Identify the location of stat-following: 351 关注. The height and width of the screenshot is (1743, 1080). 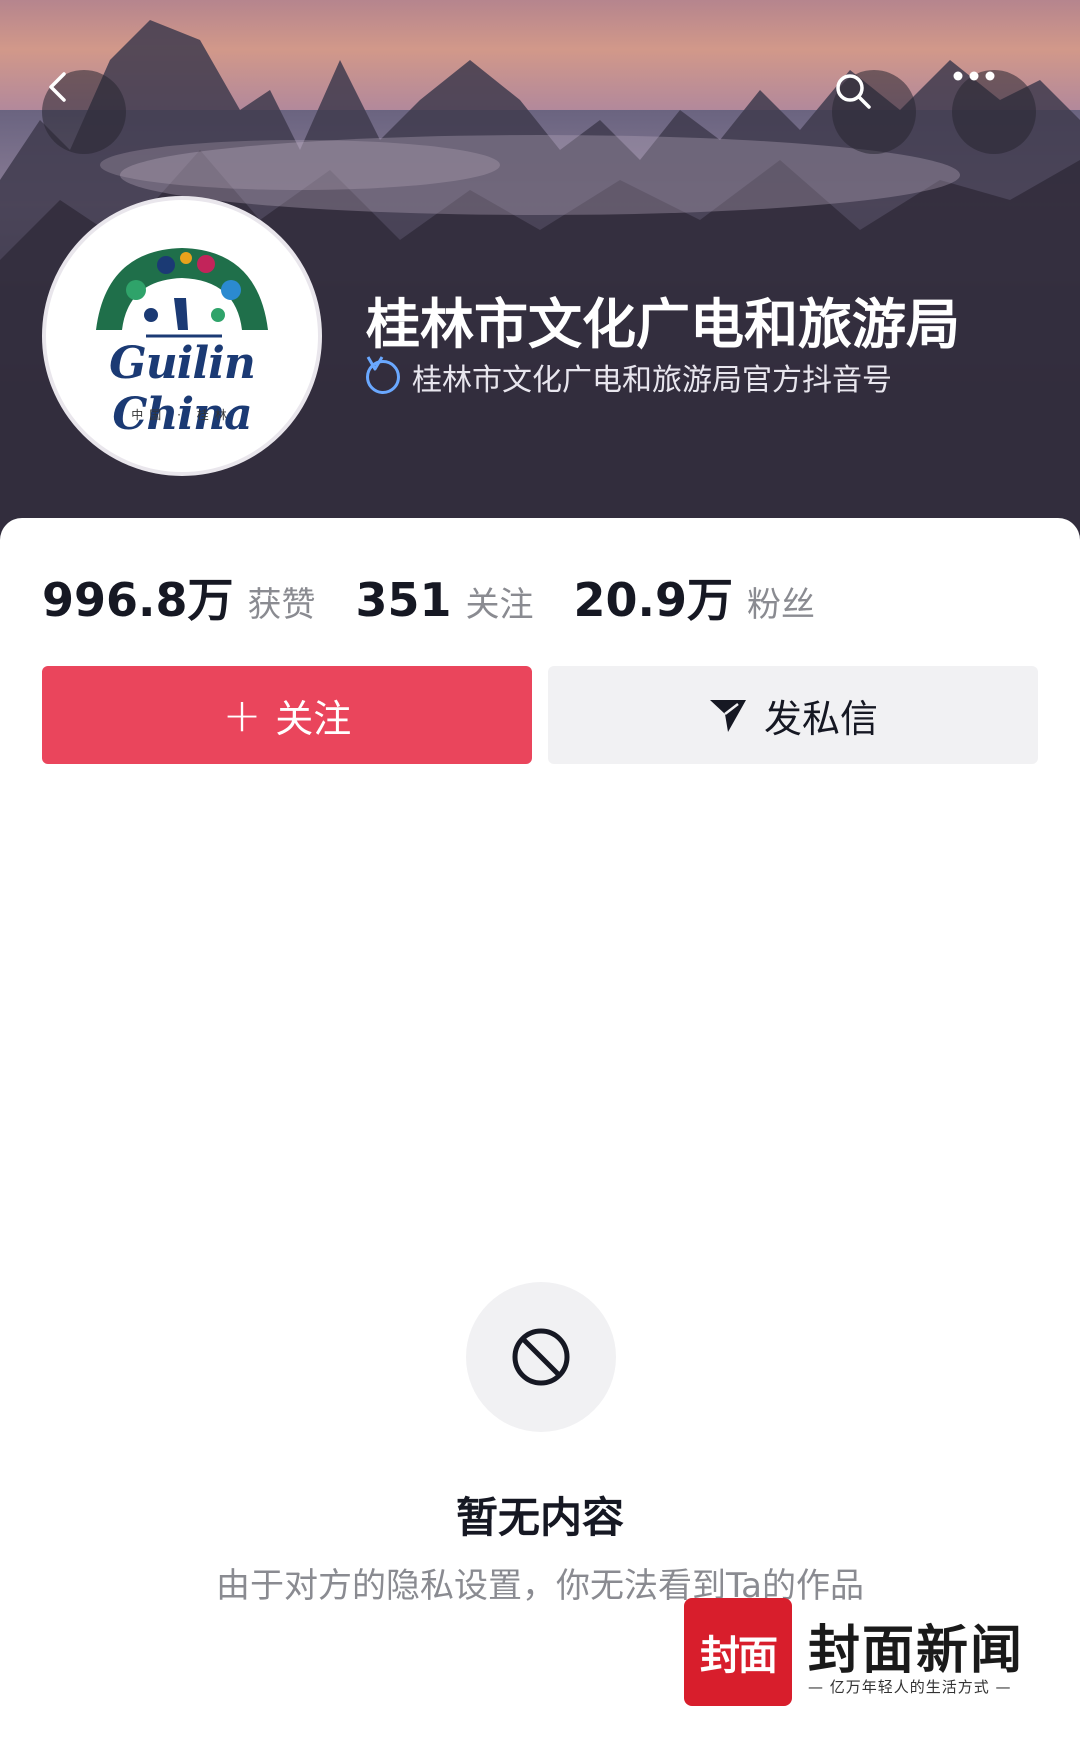
(445, 600).